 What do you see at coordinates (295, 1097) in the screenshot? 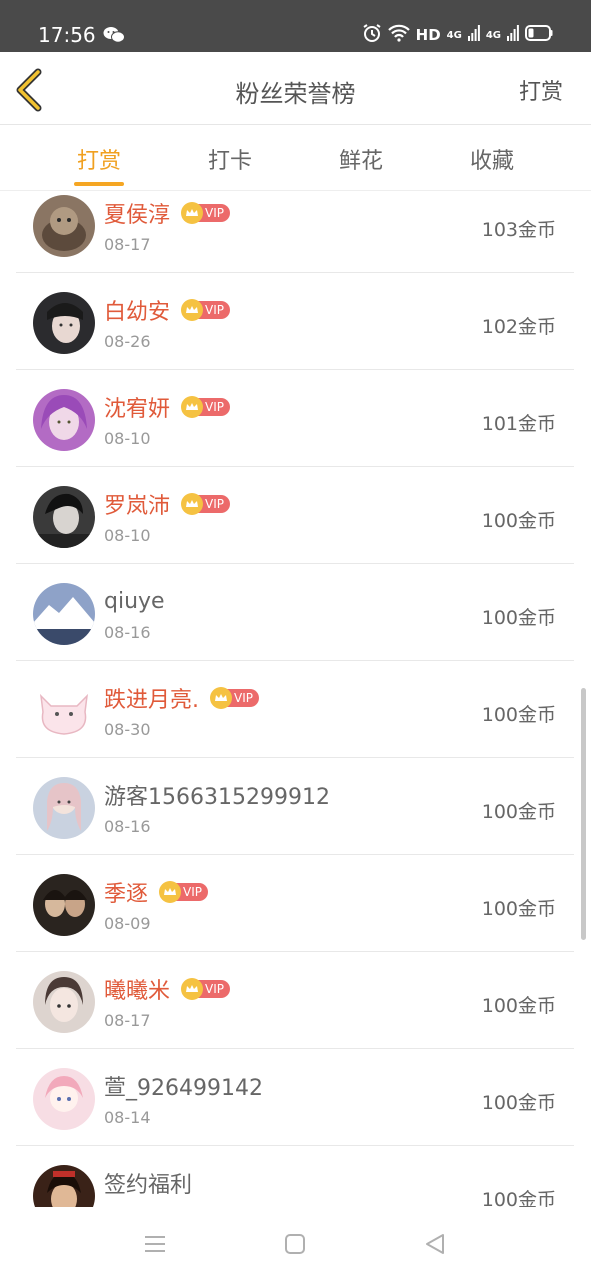
I see `list-item: 萱_926499142 08-14 100金币` at bounding box center [295, 1097].